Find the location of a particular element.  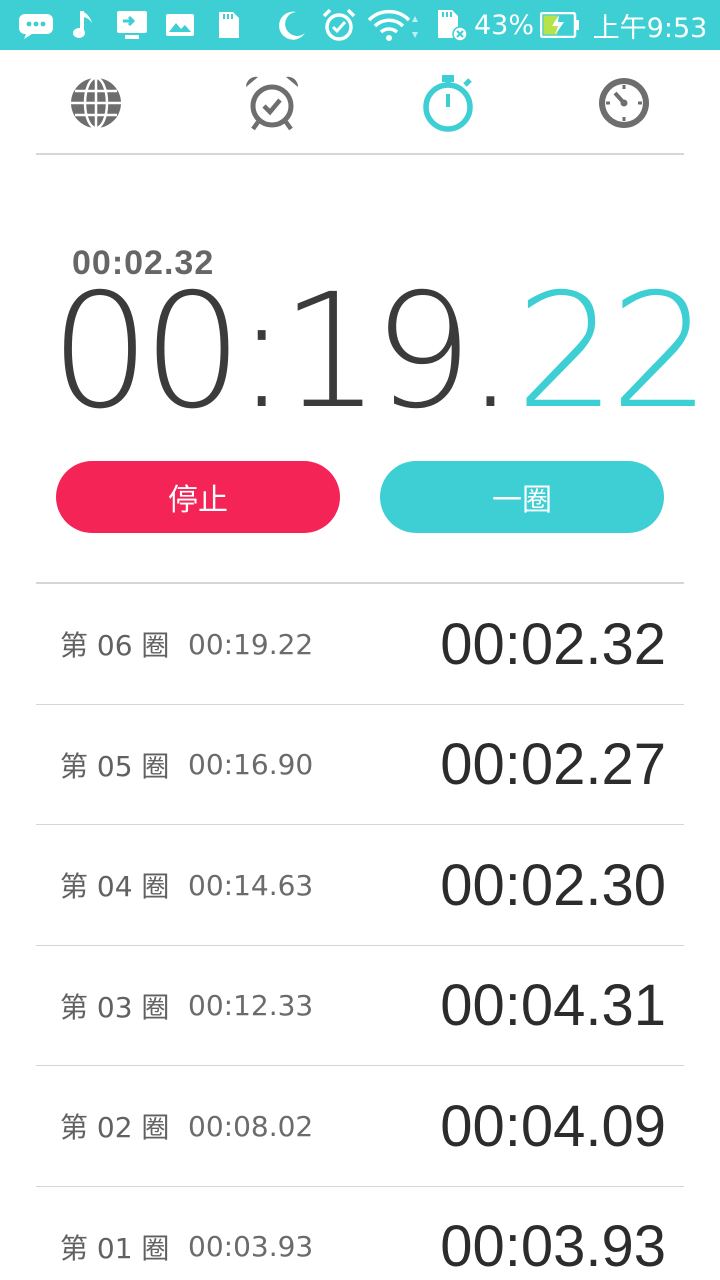

timer-minutes-seconds: 00:19 is located at coordinates (261, 352).